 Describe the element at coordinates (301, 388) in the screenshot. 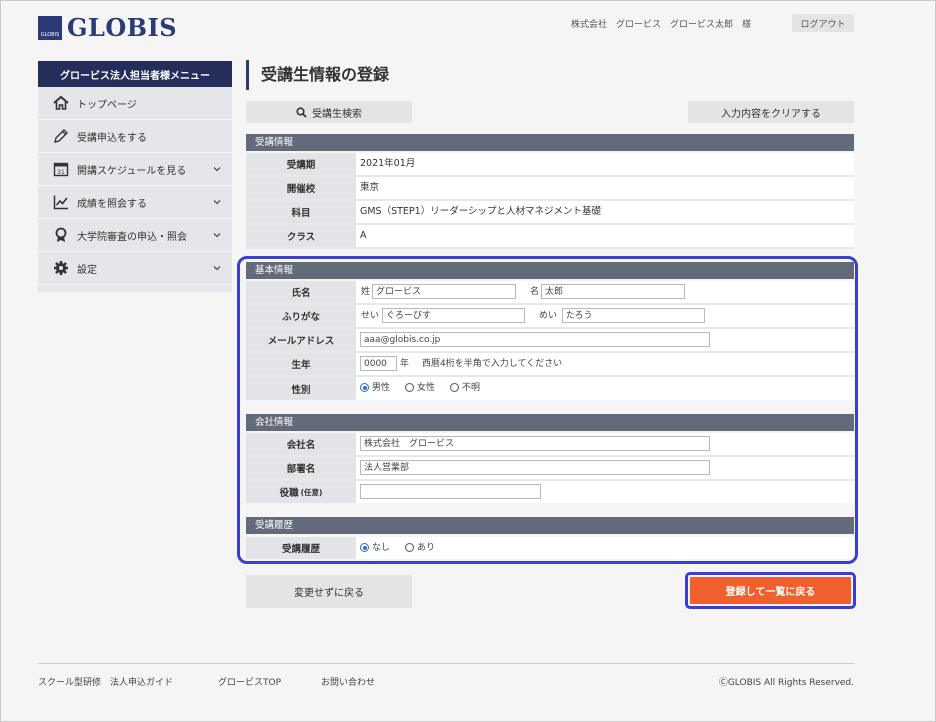

I see `row-label: 性別` at that location.